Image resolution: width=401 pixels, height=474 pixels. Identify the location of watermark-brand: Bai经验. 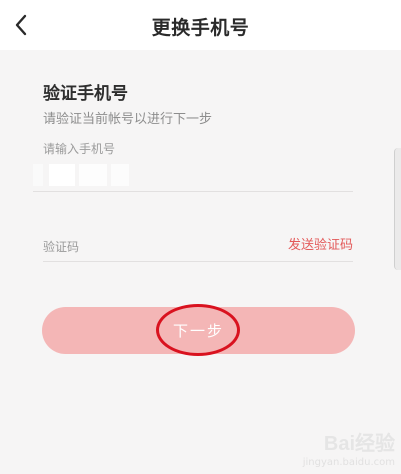
(359, 444).